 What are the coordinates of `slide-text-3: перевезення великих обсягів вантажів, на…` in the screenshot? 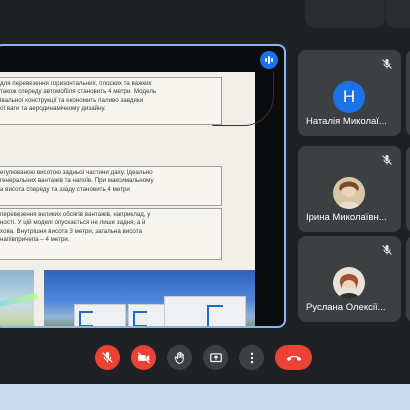 It's located at (75, 227).